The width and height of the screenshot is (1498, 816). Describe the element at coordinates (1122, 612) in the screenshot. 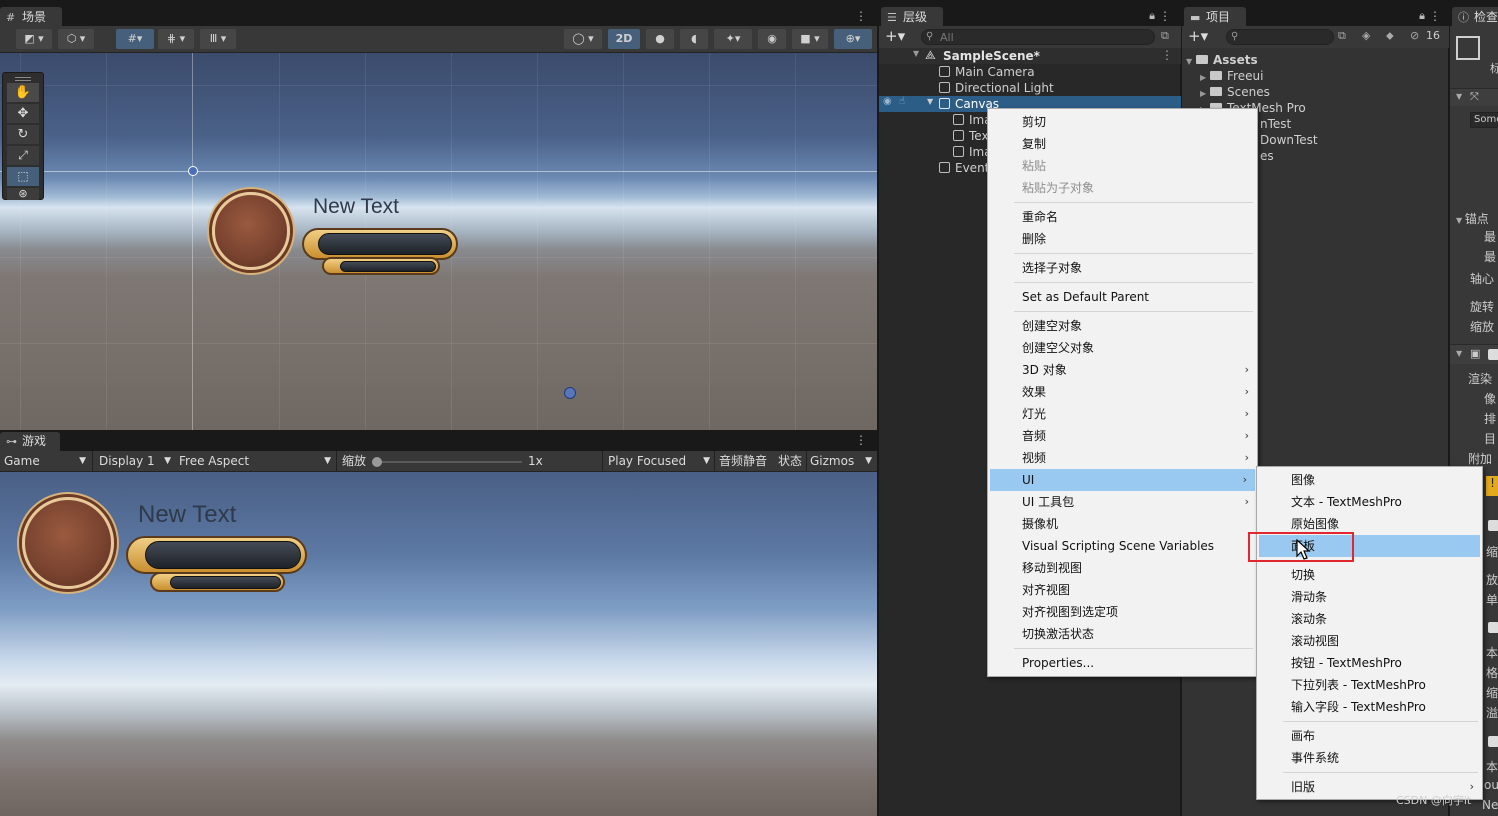

I see `context-menu-item: 对齐视图到选定项` at that location.